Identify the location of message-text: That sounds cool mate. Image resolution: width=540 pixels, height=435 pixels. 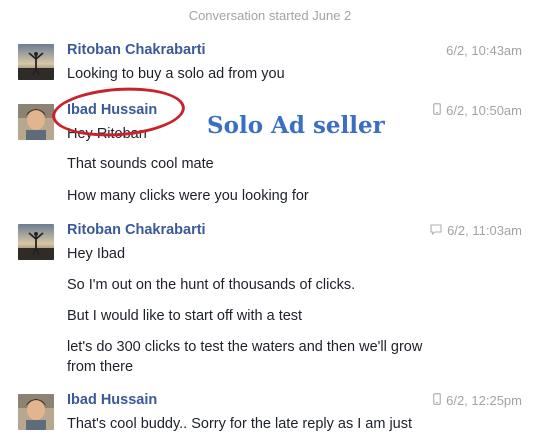
(140, 164).